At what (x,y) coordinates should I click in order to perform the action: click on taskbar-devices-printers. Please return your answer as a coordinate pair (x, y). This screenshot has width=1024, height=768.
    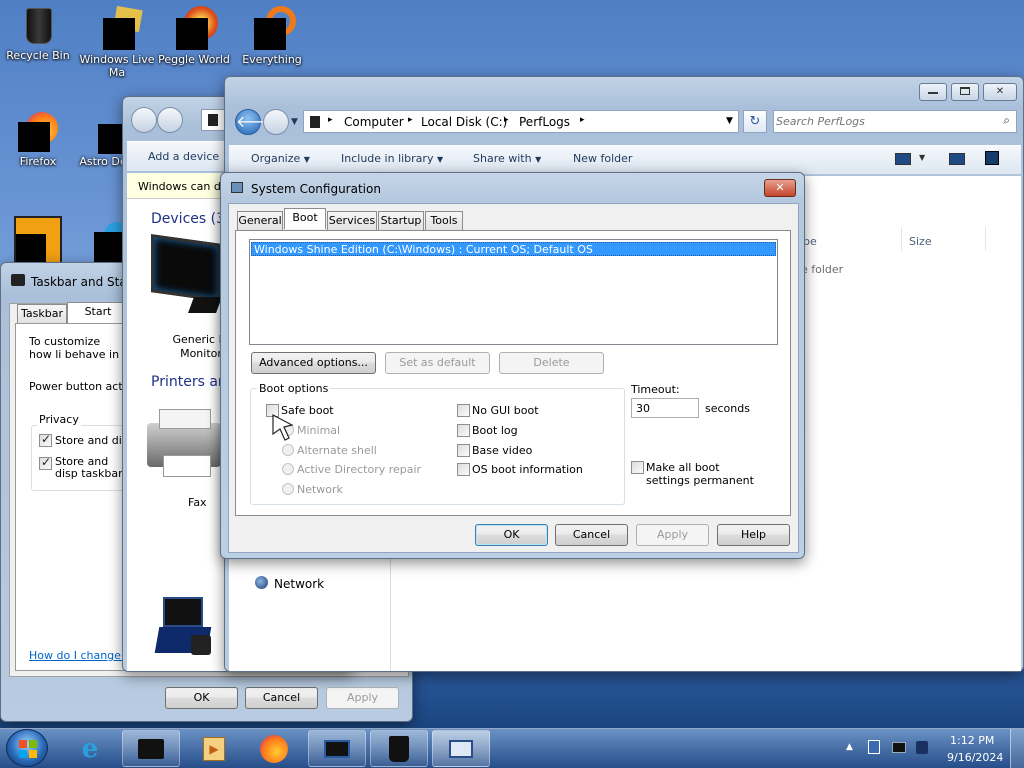
    Looking at the image, I should click on (151, 748).